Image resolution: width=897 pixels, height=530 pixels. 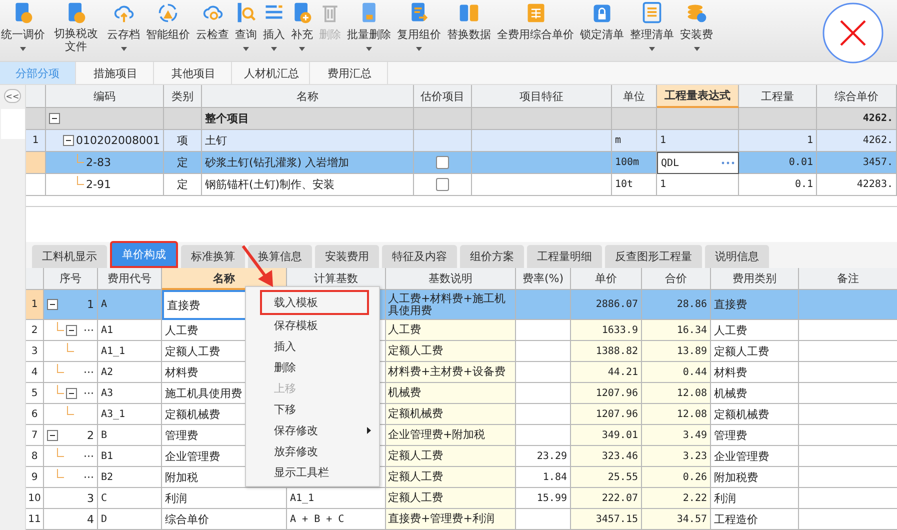 I want to click on table-cell: D, so click(x=130, y=519).